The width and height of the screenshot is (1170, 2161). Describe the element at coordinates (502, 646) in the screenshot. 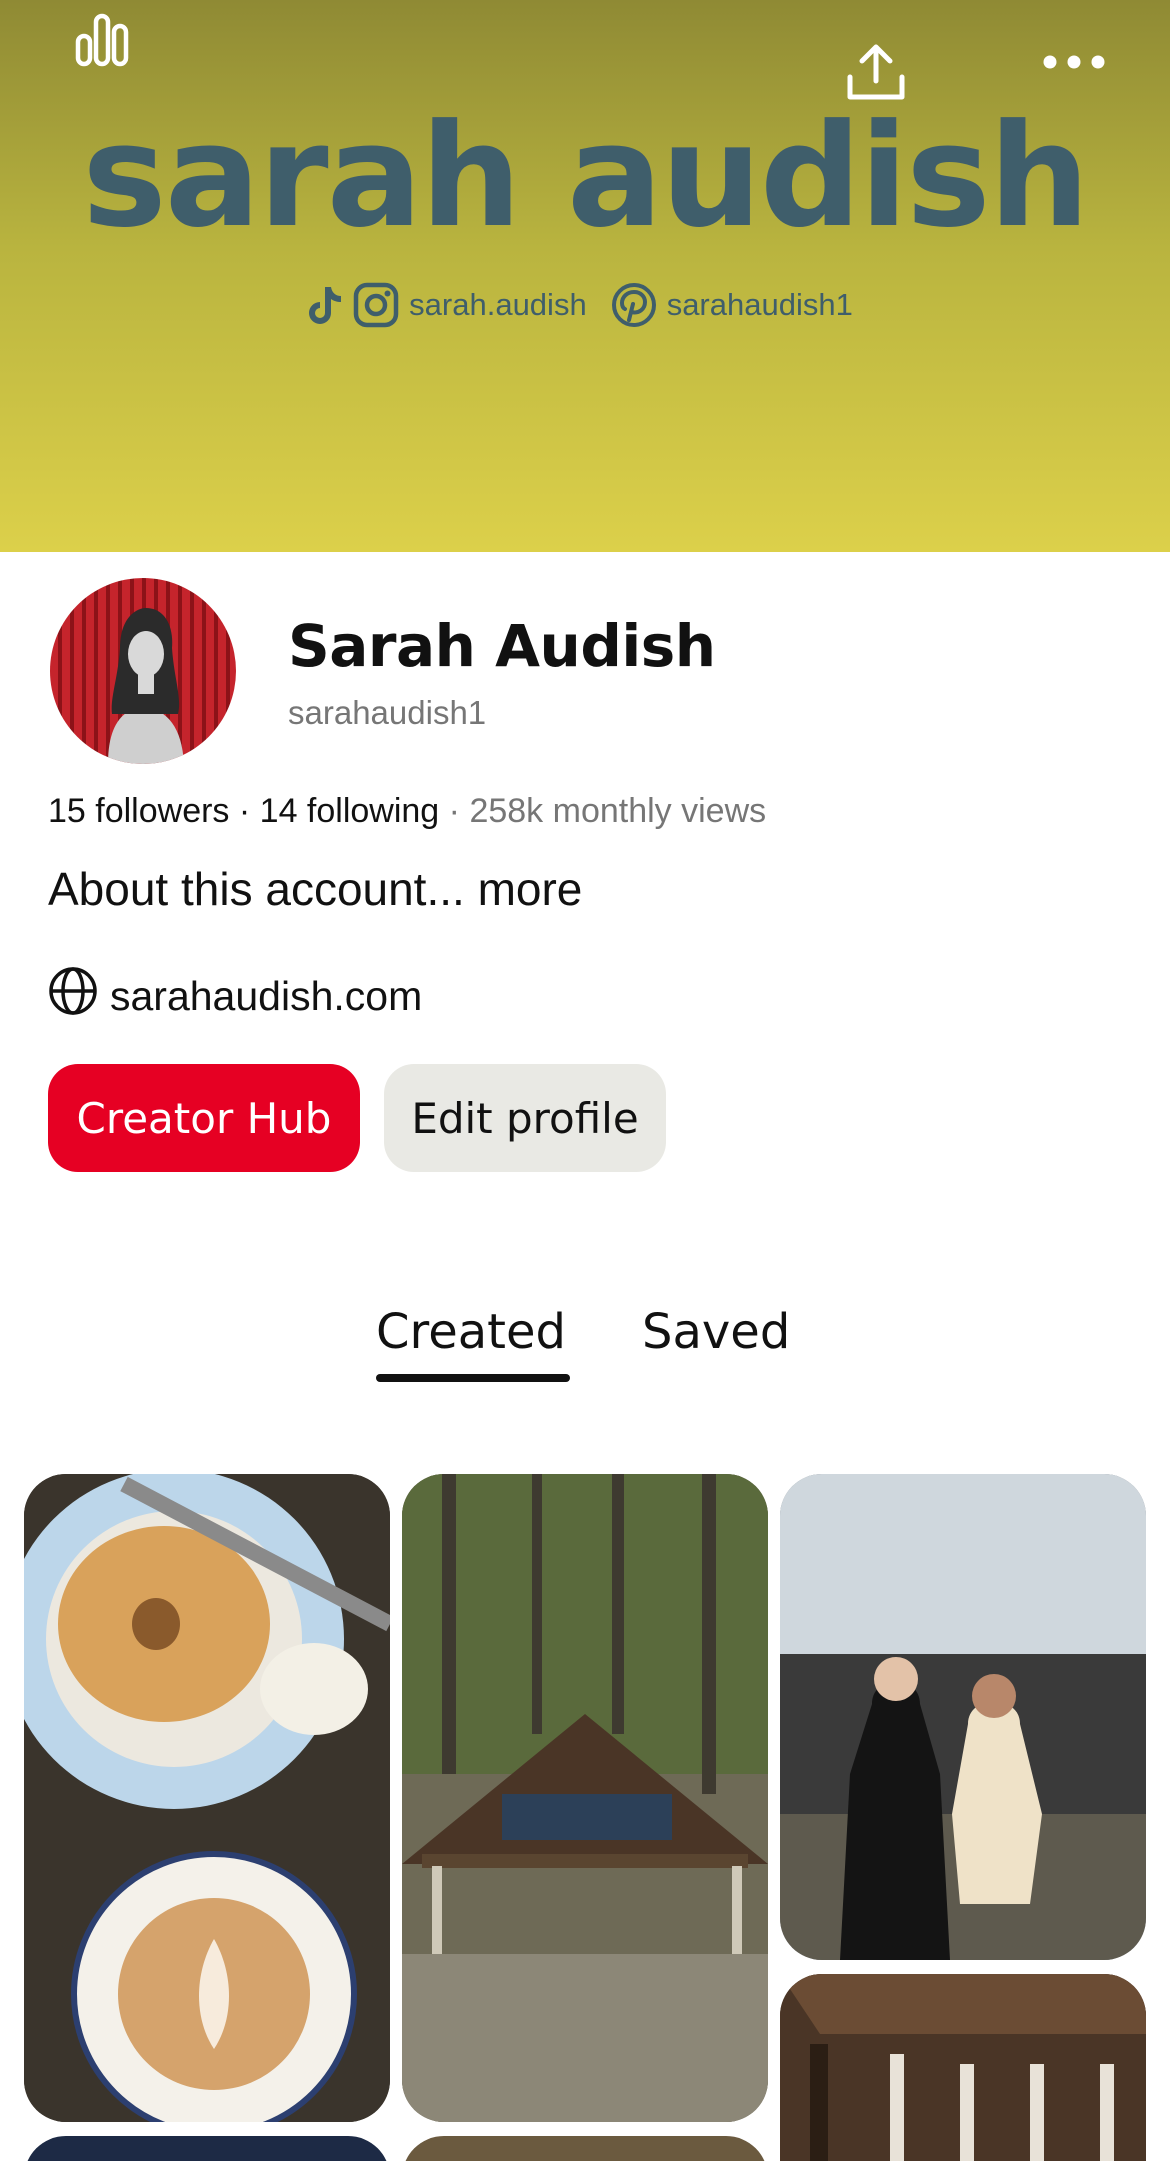

I see `profile-name: Sarah Audish` at that location.